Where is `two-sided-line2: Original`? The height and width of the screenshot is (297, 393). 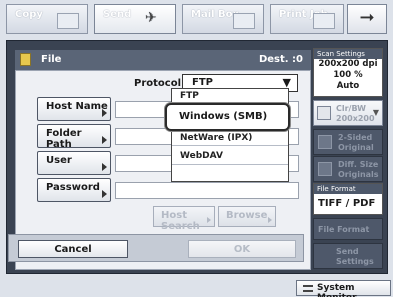
two-sided-line2: Original is located at coordinates (356, 147).